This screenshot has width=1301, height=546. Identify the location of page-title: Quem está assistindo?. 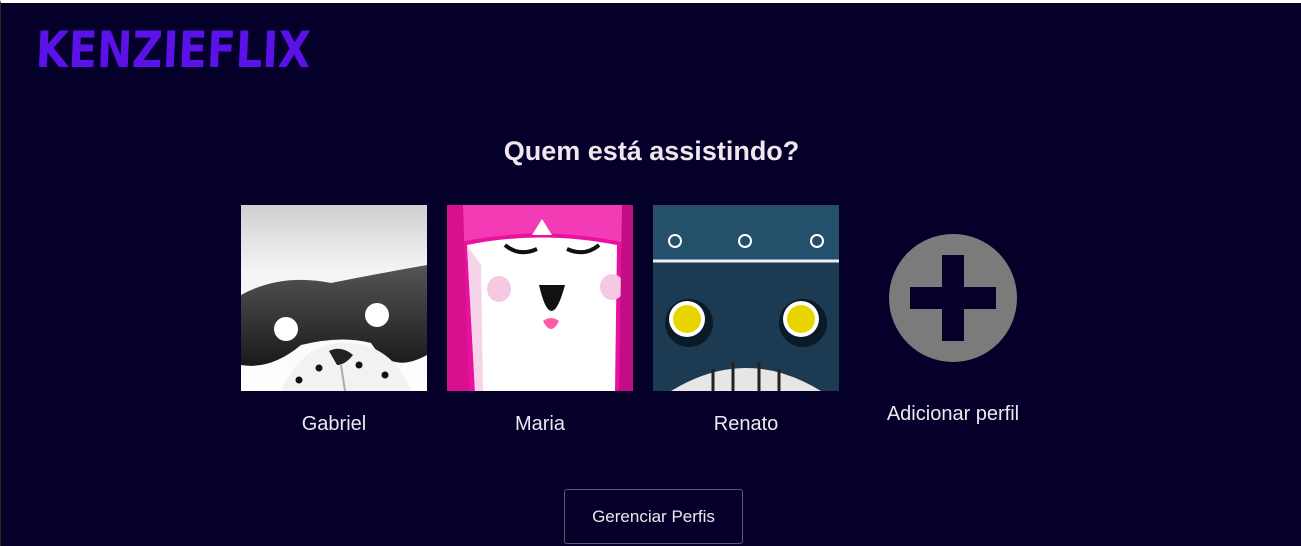
(651, 151).